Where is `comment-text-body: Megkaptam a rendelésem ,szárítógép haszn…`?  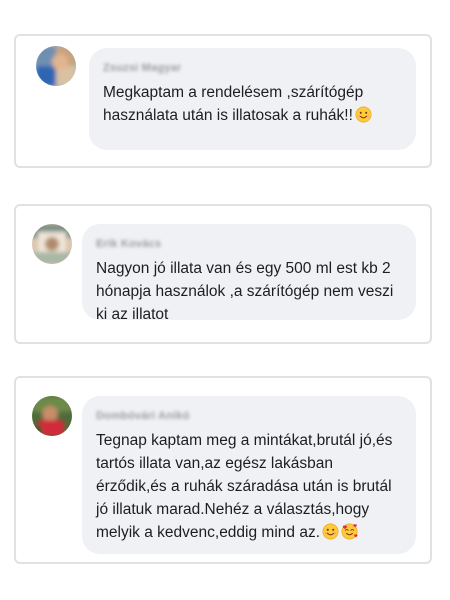 comment-text-body: Megkaptam a rendelésem ,szárítógép haszn… is located at coordinates (233, 104).